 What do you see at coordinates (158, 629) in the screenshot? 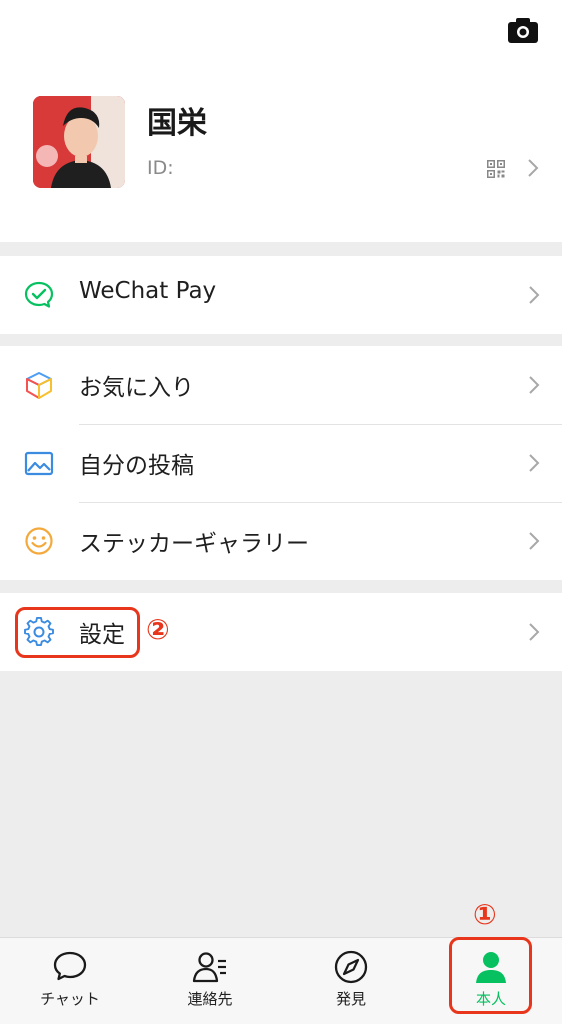
I see `step-2-marker: ②` at bounding box center [158, 629].